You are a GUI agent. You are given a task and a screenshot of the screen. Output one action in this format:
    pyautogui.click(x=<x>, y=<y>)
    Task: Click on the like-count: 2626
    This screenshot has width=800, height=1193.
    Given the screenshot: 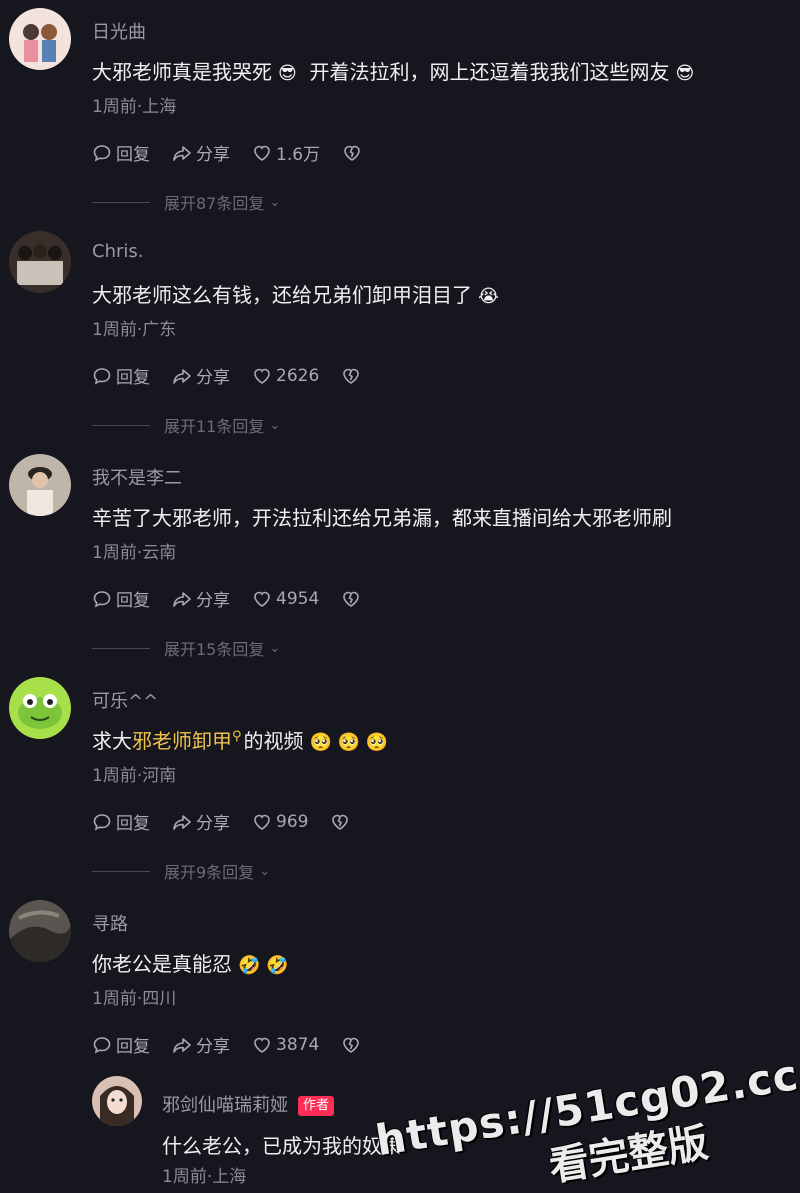 What is the action you would take?
    pyautogui.click(x=298, y=375)
    